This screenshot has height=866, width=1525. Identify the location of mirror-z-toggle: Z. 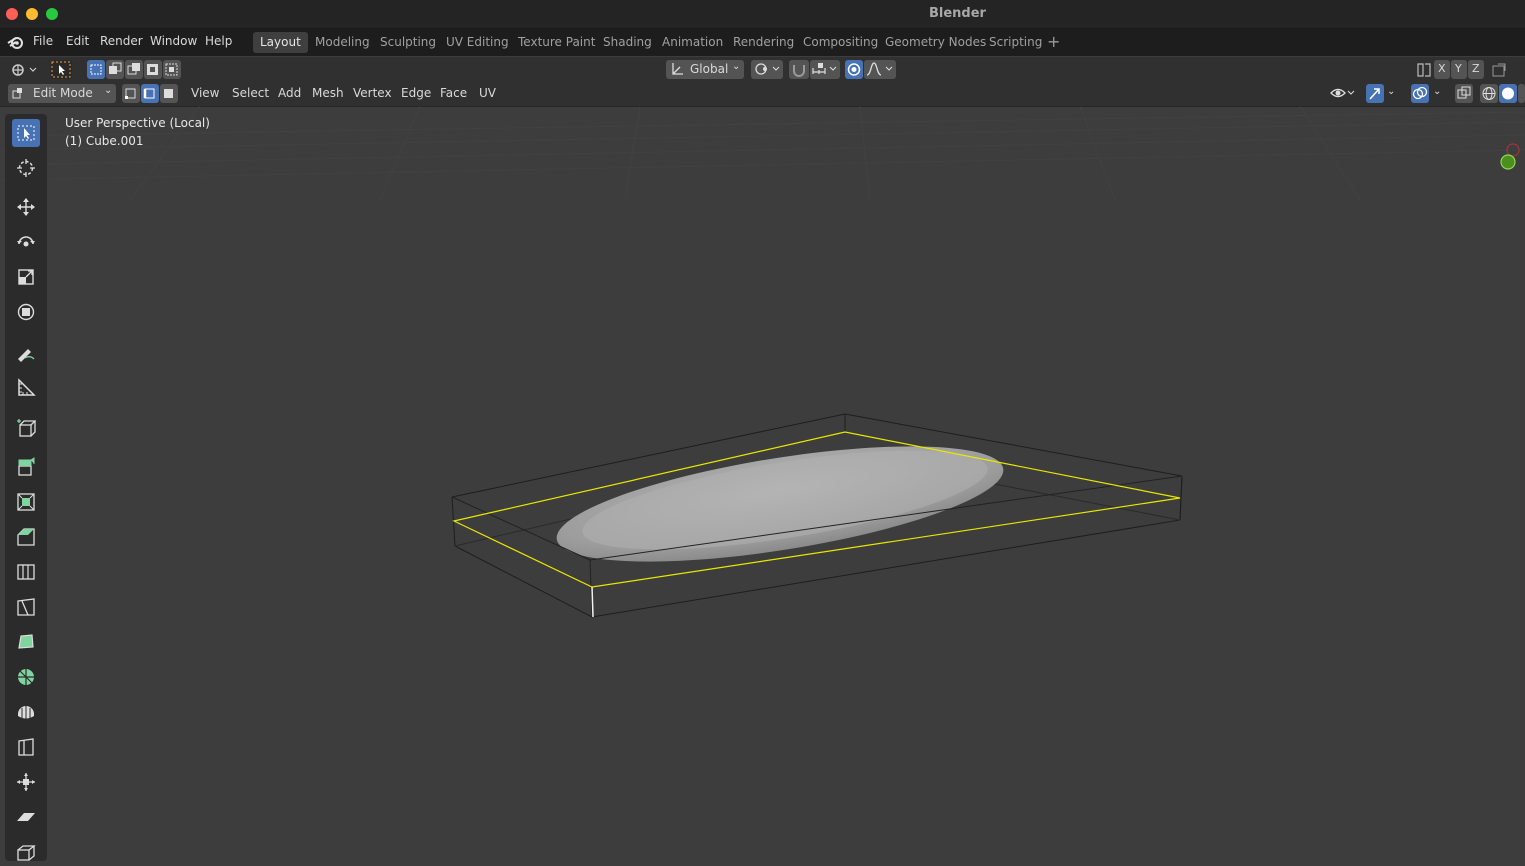
(1476, 69).